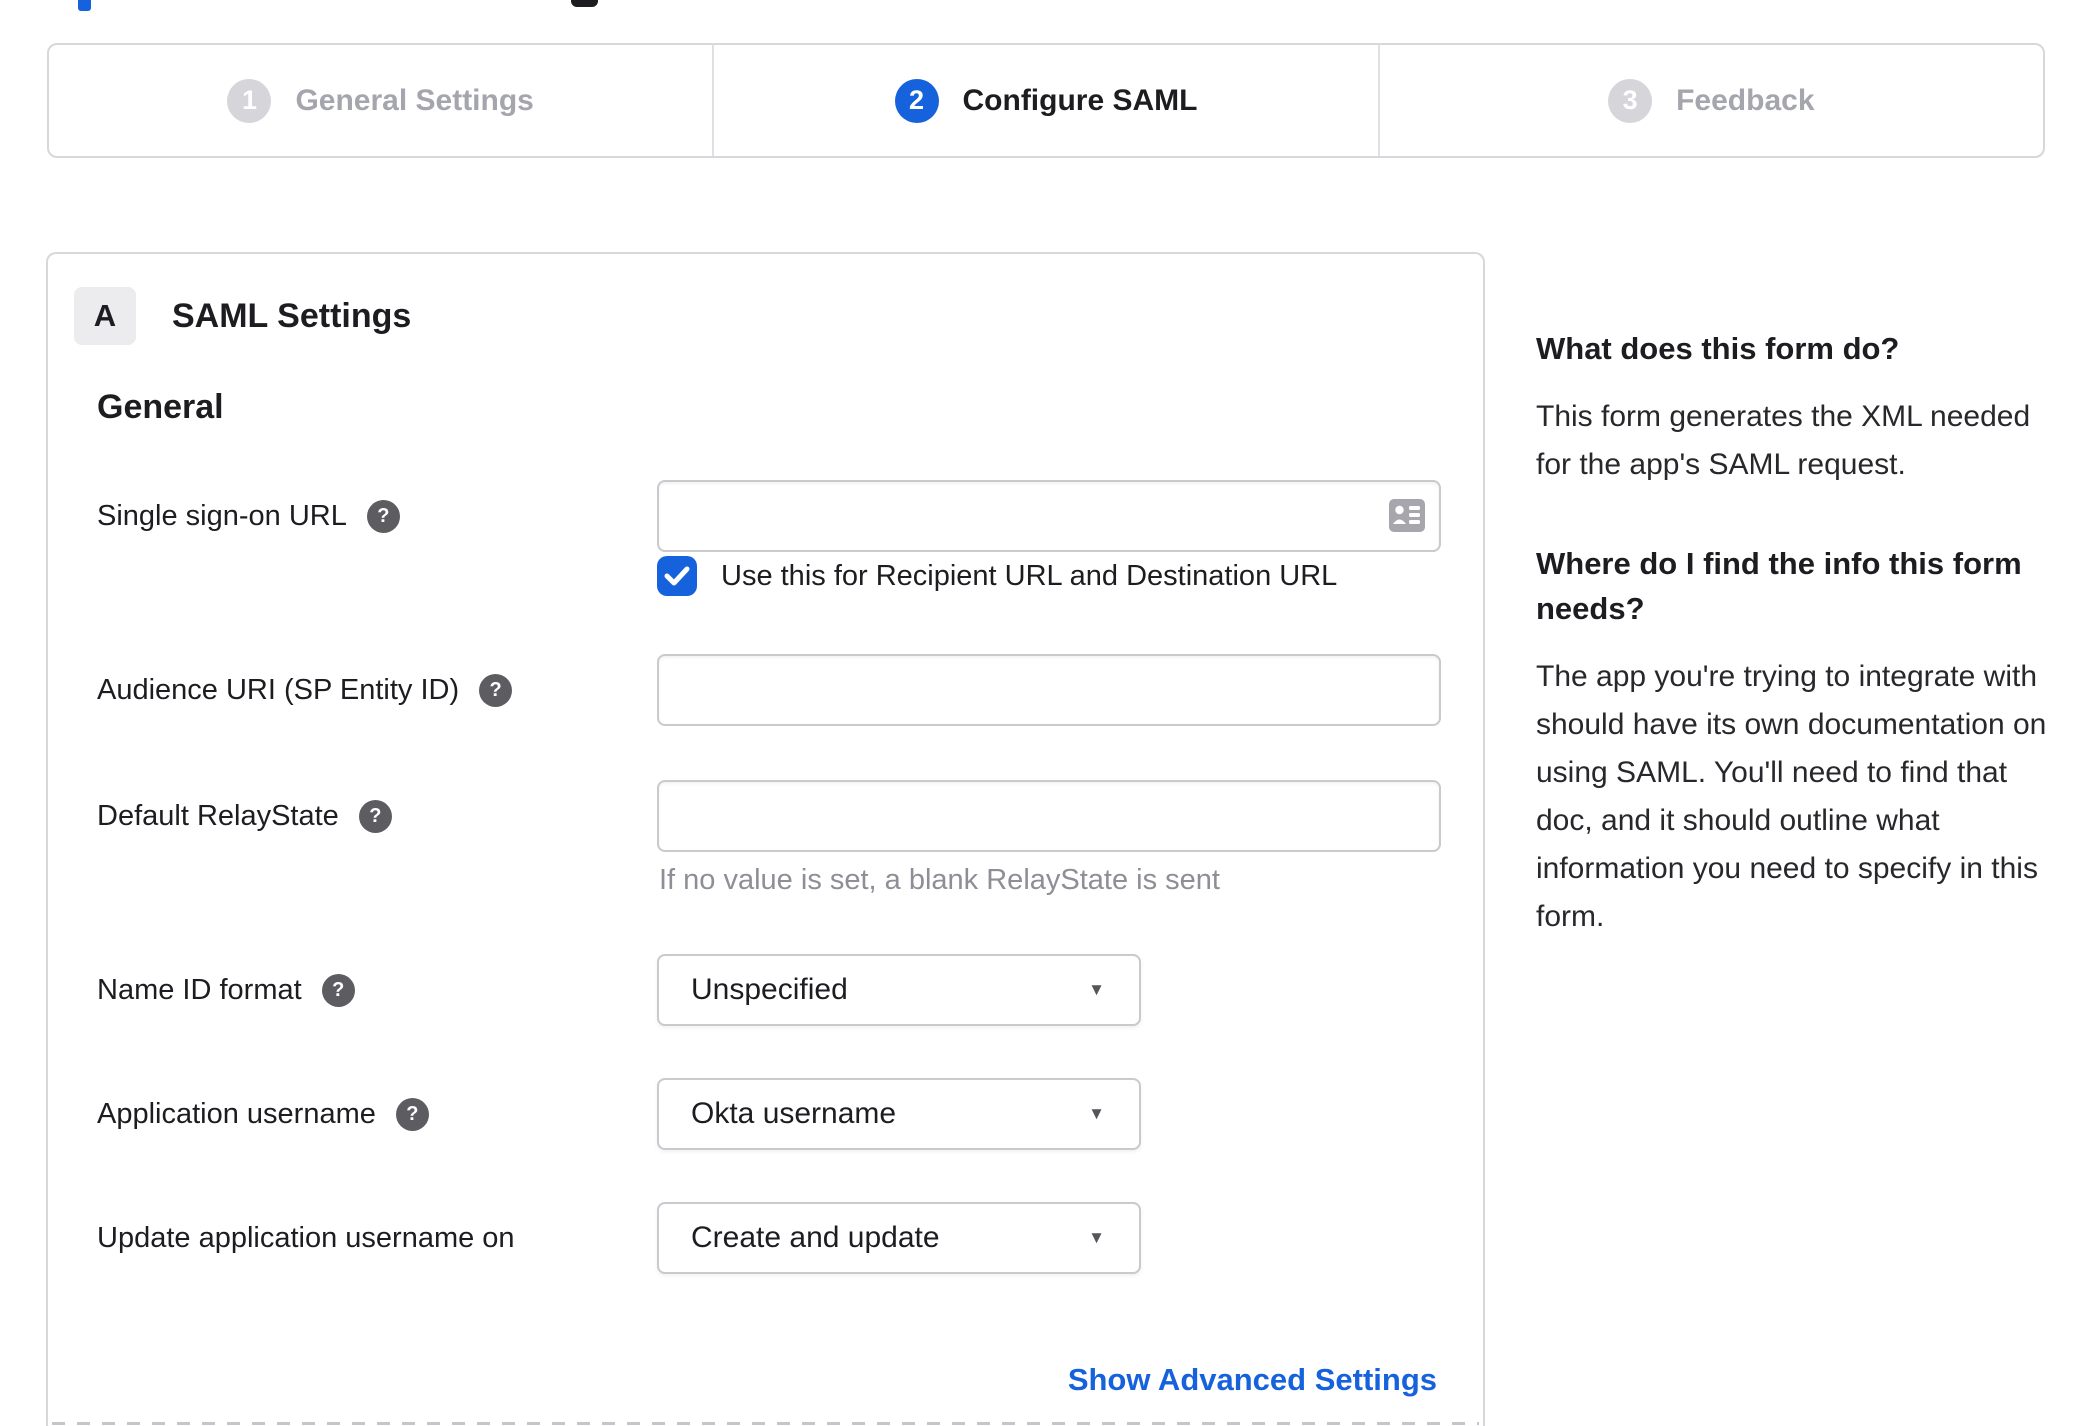  I want to click on relay-state-help-icon: ?, so click(375, 816).